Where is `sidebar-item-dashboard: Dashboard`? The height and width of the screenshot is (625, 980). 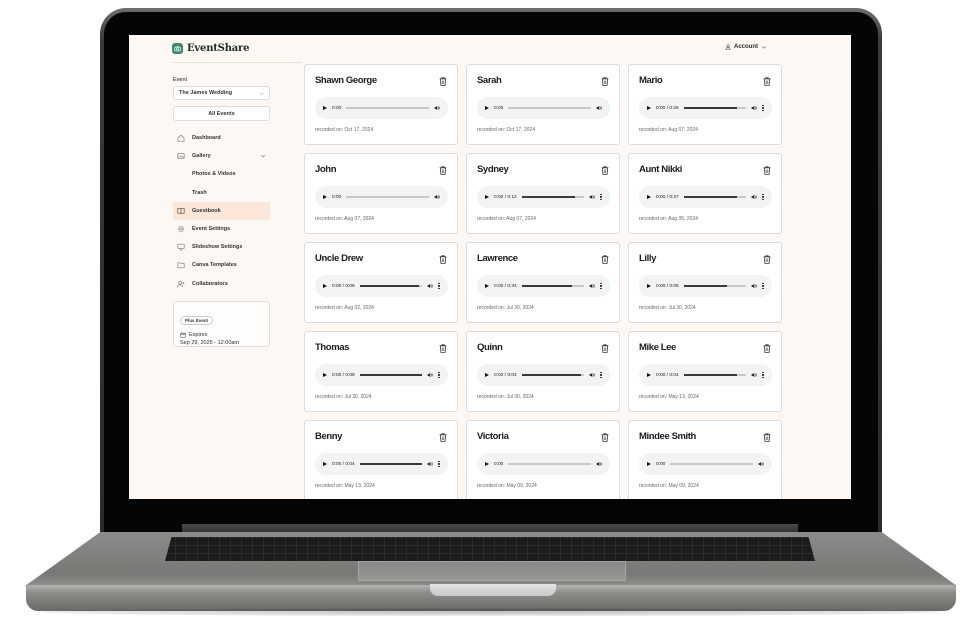 sidebar-item-dashboard: Dashboard is located at coordinates (221, 138).